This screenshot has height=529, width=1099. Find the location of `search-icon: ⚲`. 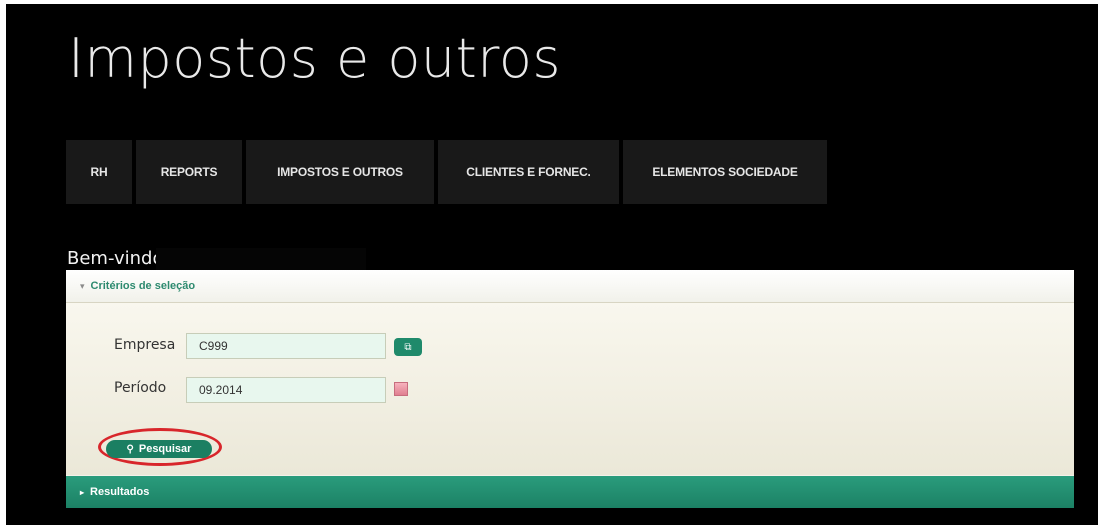

search-icon: ⚲ is located at coordinates (130, 449).